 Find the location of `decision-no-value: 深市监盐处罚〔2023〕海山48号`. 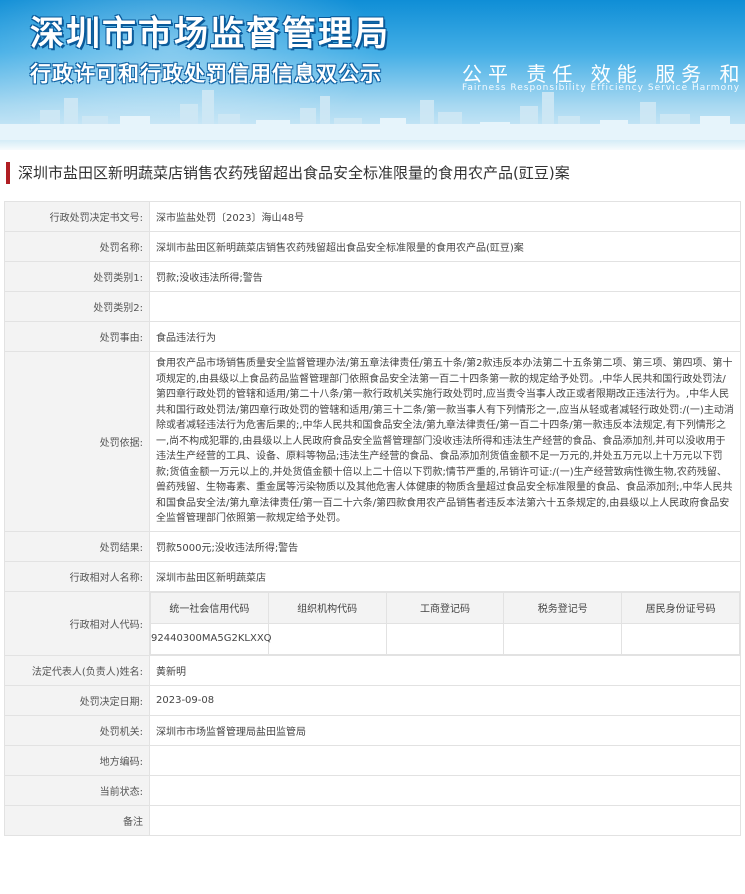

decision-no-value: 深市监盐处罚〔2023〕海山48号 is located at coordinates (445, 216).